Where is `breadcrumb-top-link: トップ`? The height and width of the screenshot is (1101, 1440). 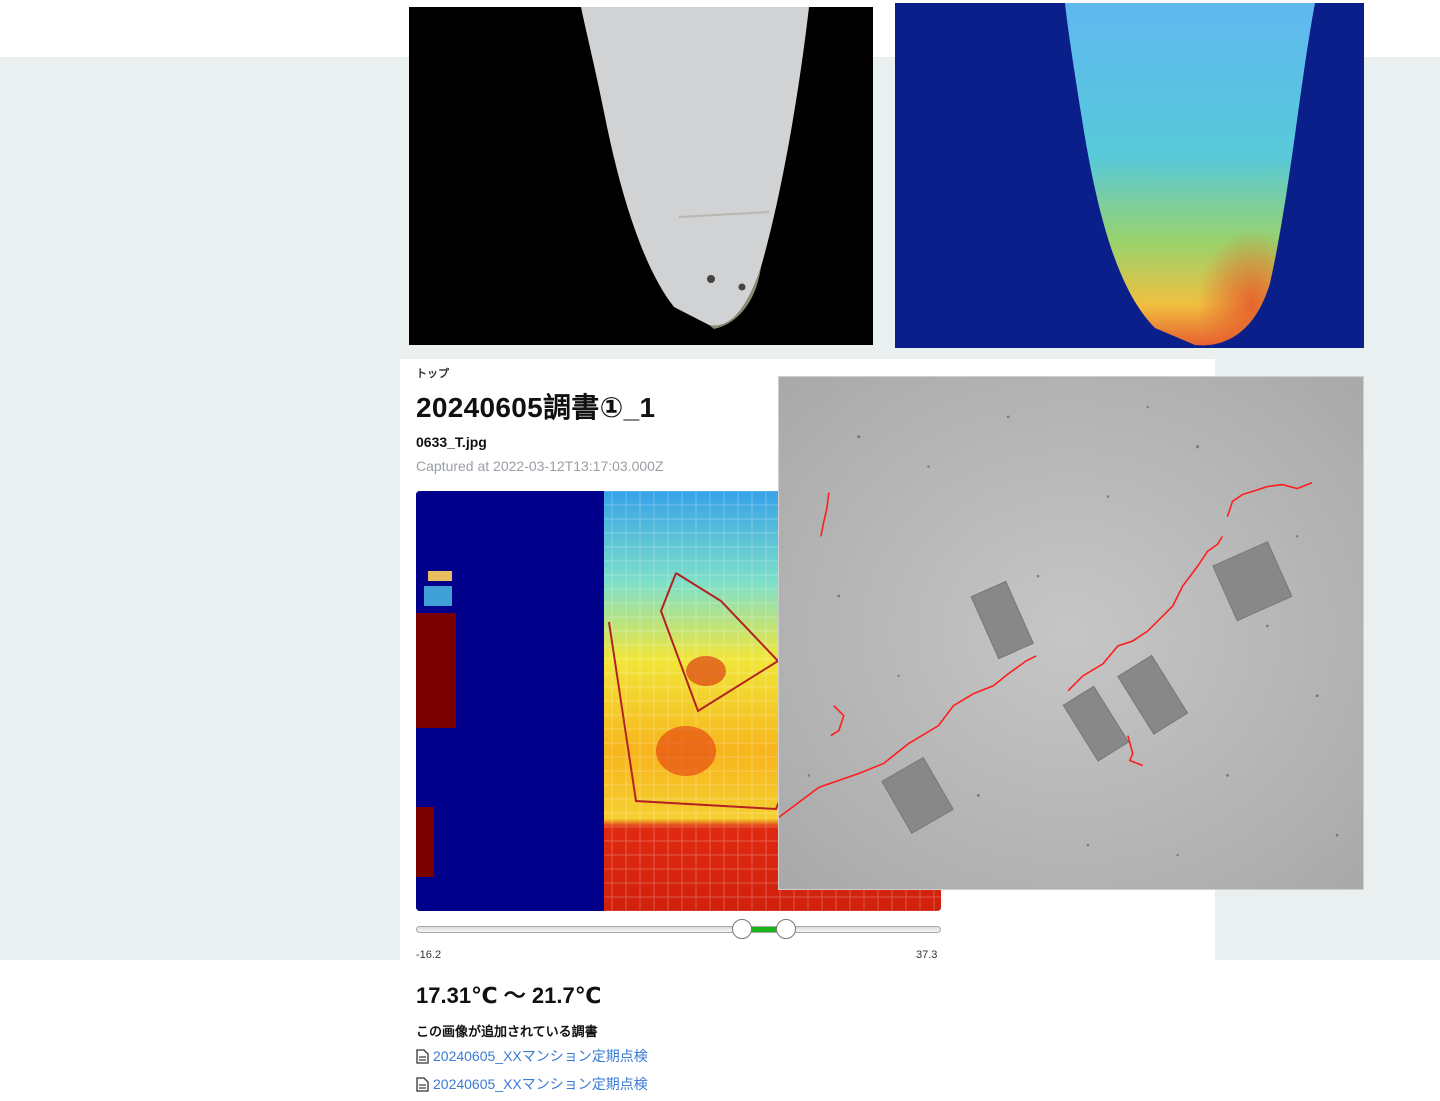
breadcrumb-top-link: トップ is located at coordinates (432, 373).